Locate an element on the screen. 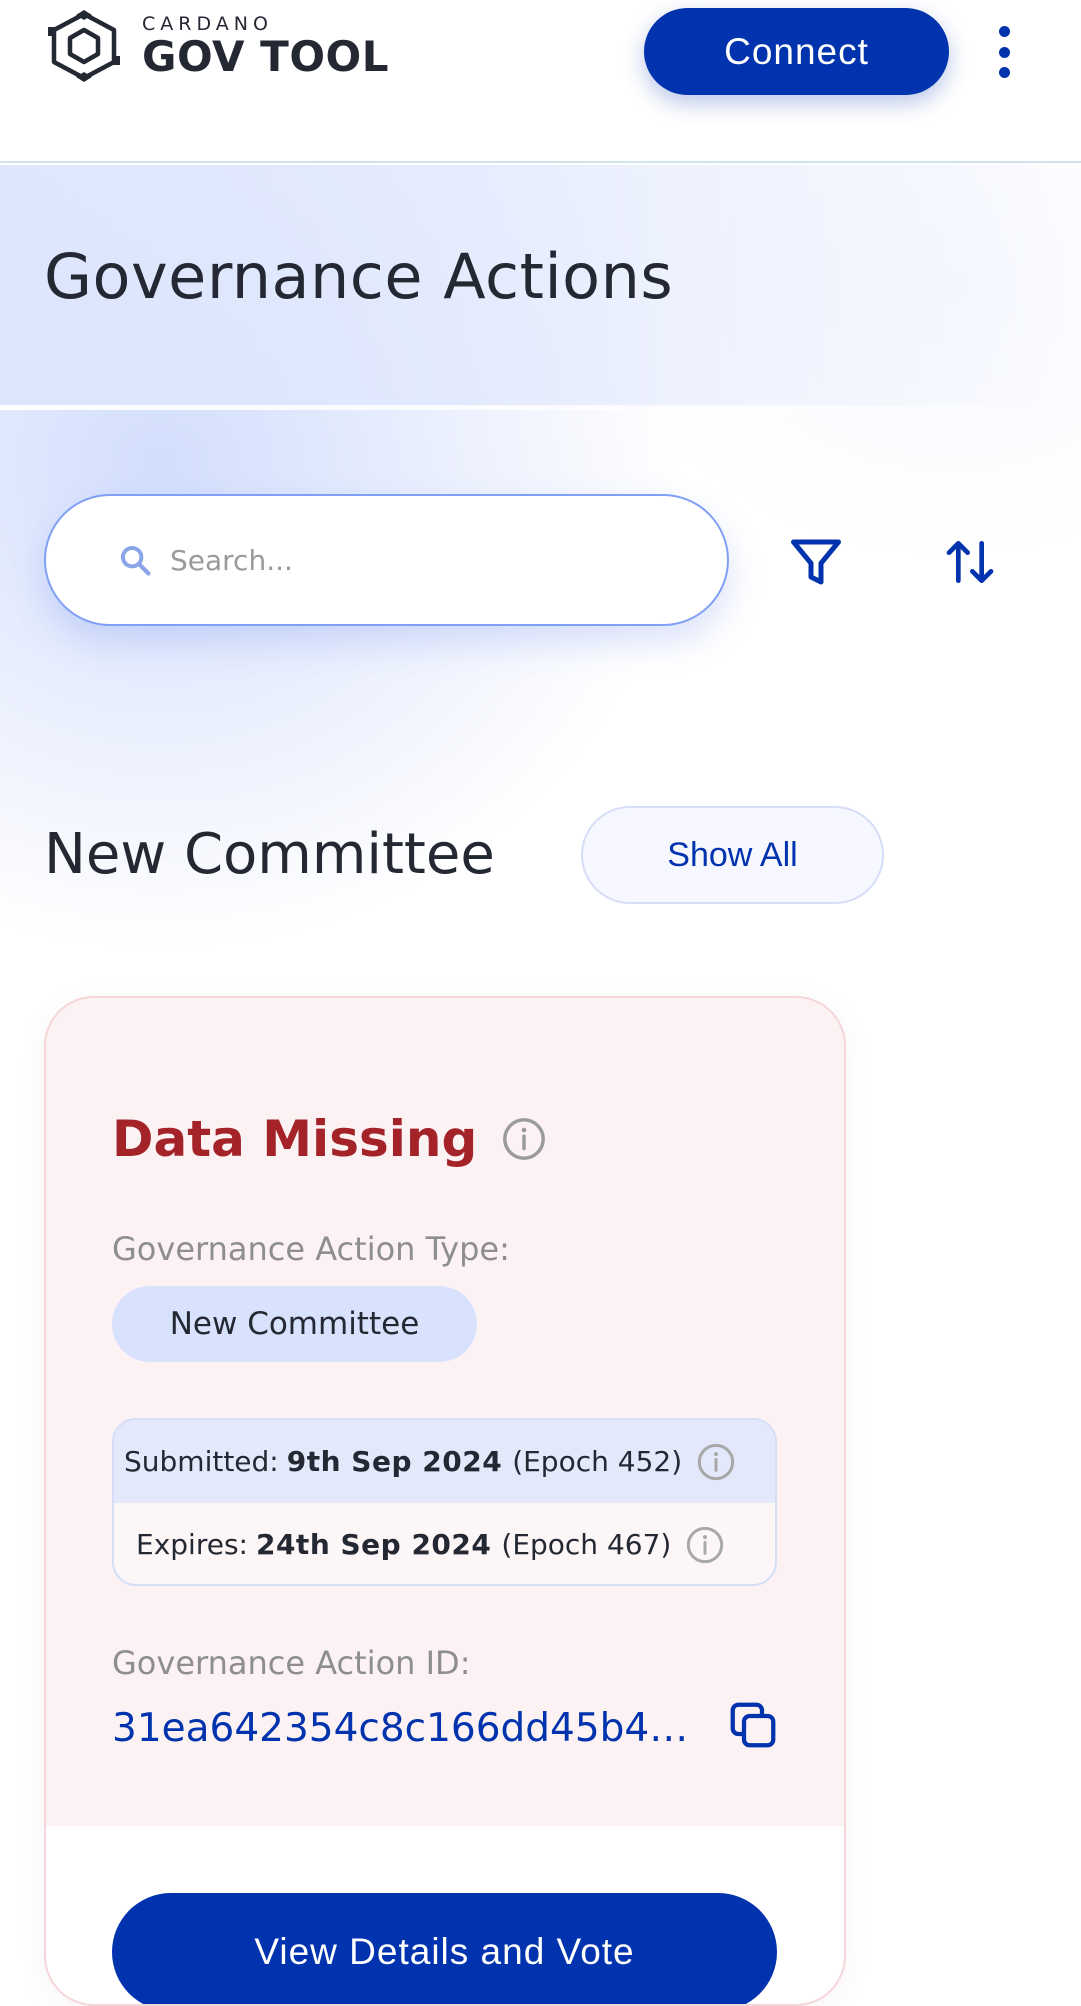 The width and height of the screenshot is (1081, 2006). section-title: New Committee is located at coordinates (269, 854).